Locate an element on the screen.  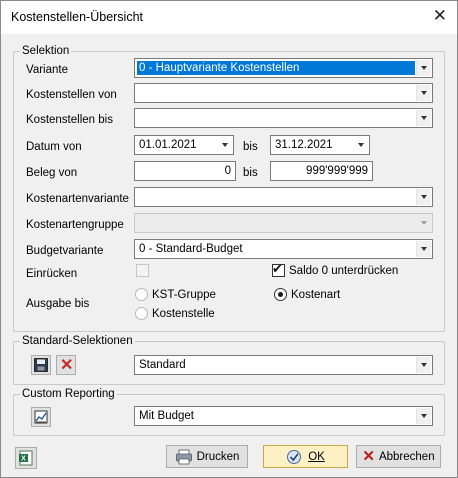
variante-dropdown: 0 - Hauptvariante Kostenstellen is located at coordinates (283, 68).